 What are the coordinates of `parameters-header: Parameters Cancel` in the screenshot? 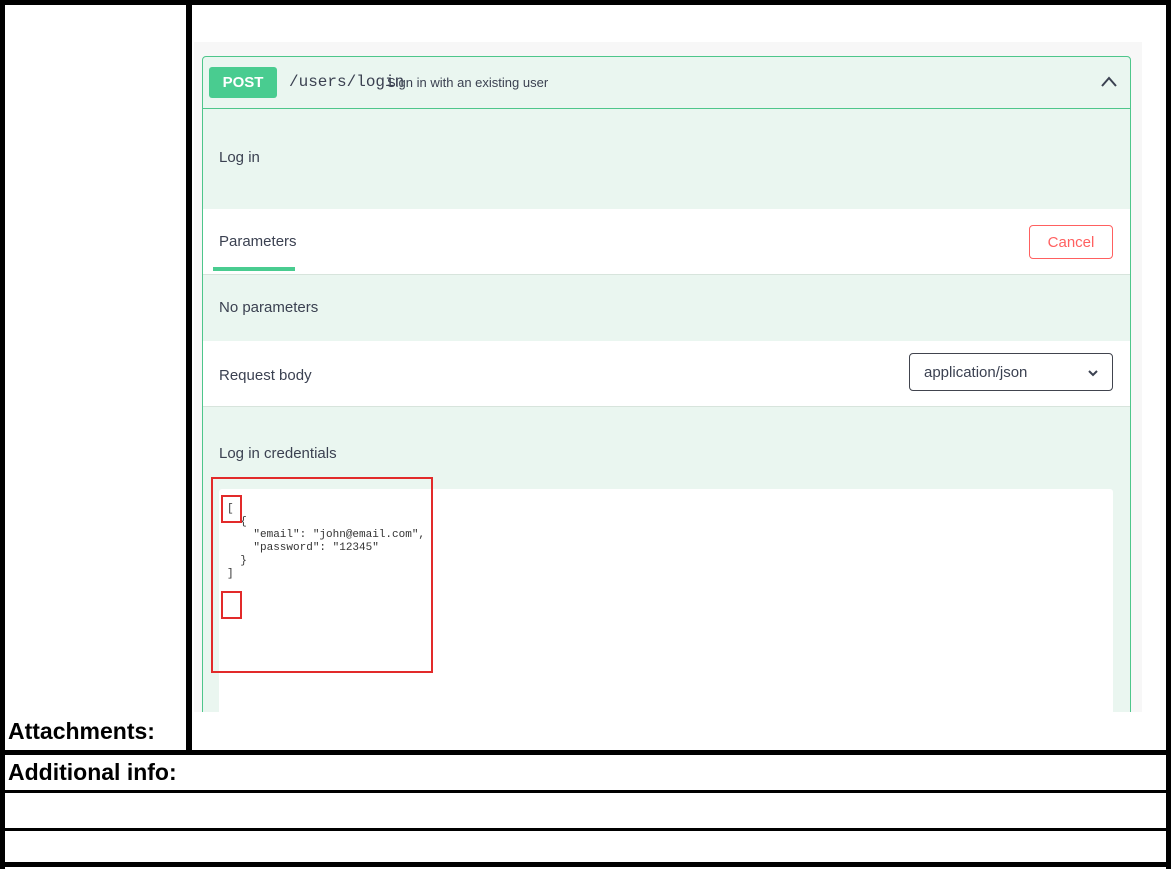 It's located at (666, 242).